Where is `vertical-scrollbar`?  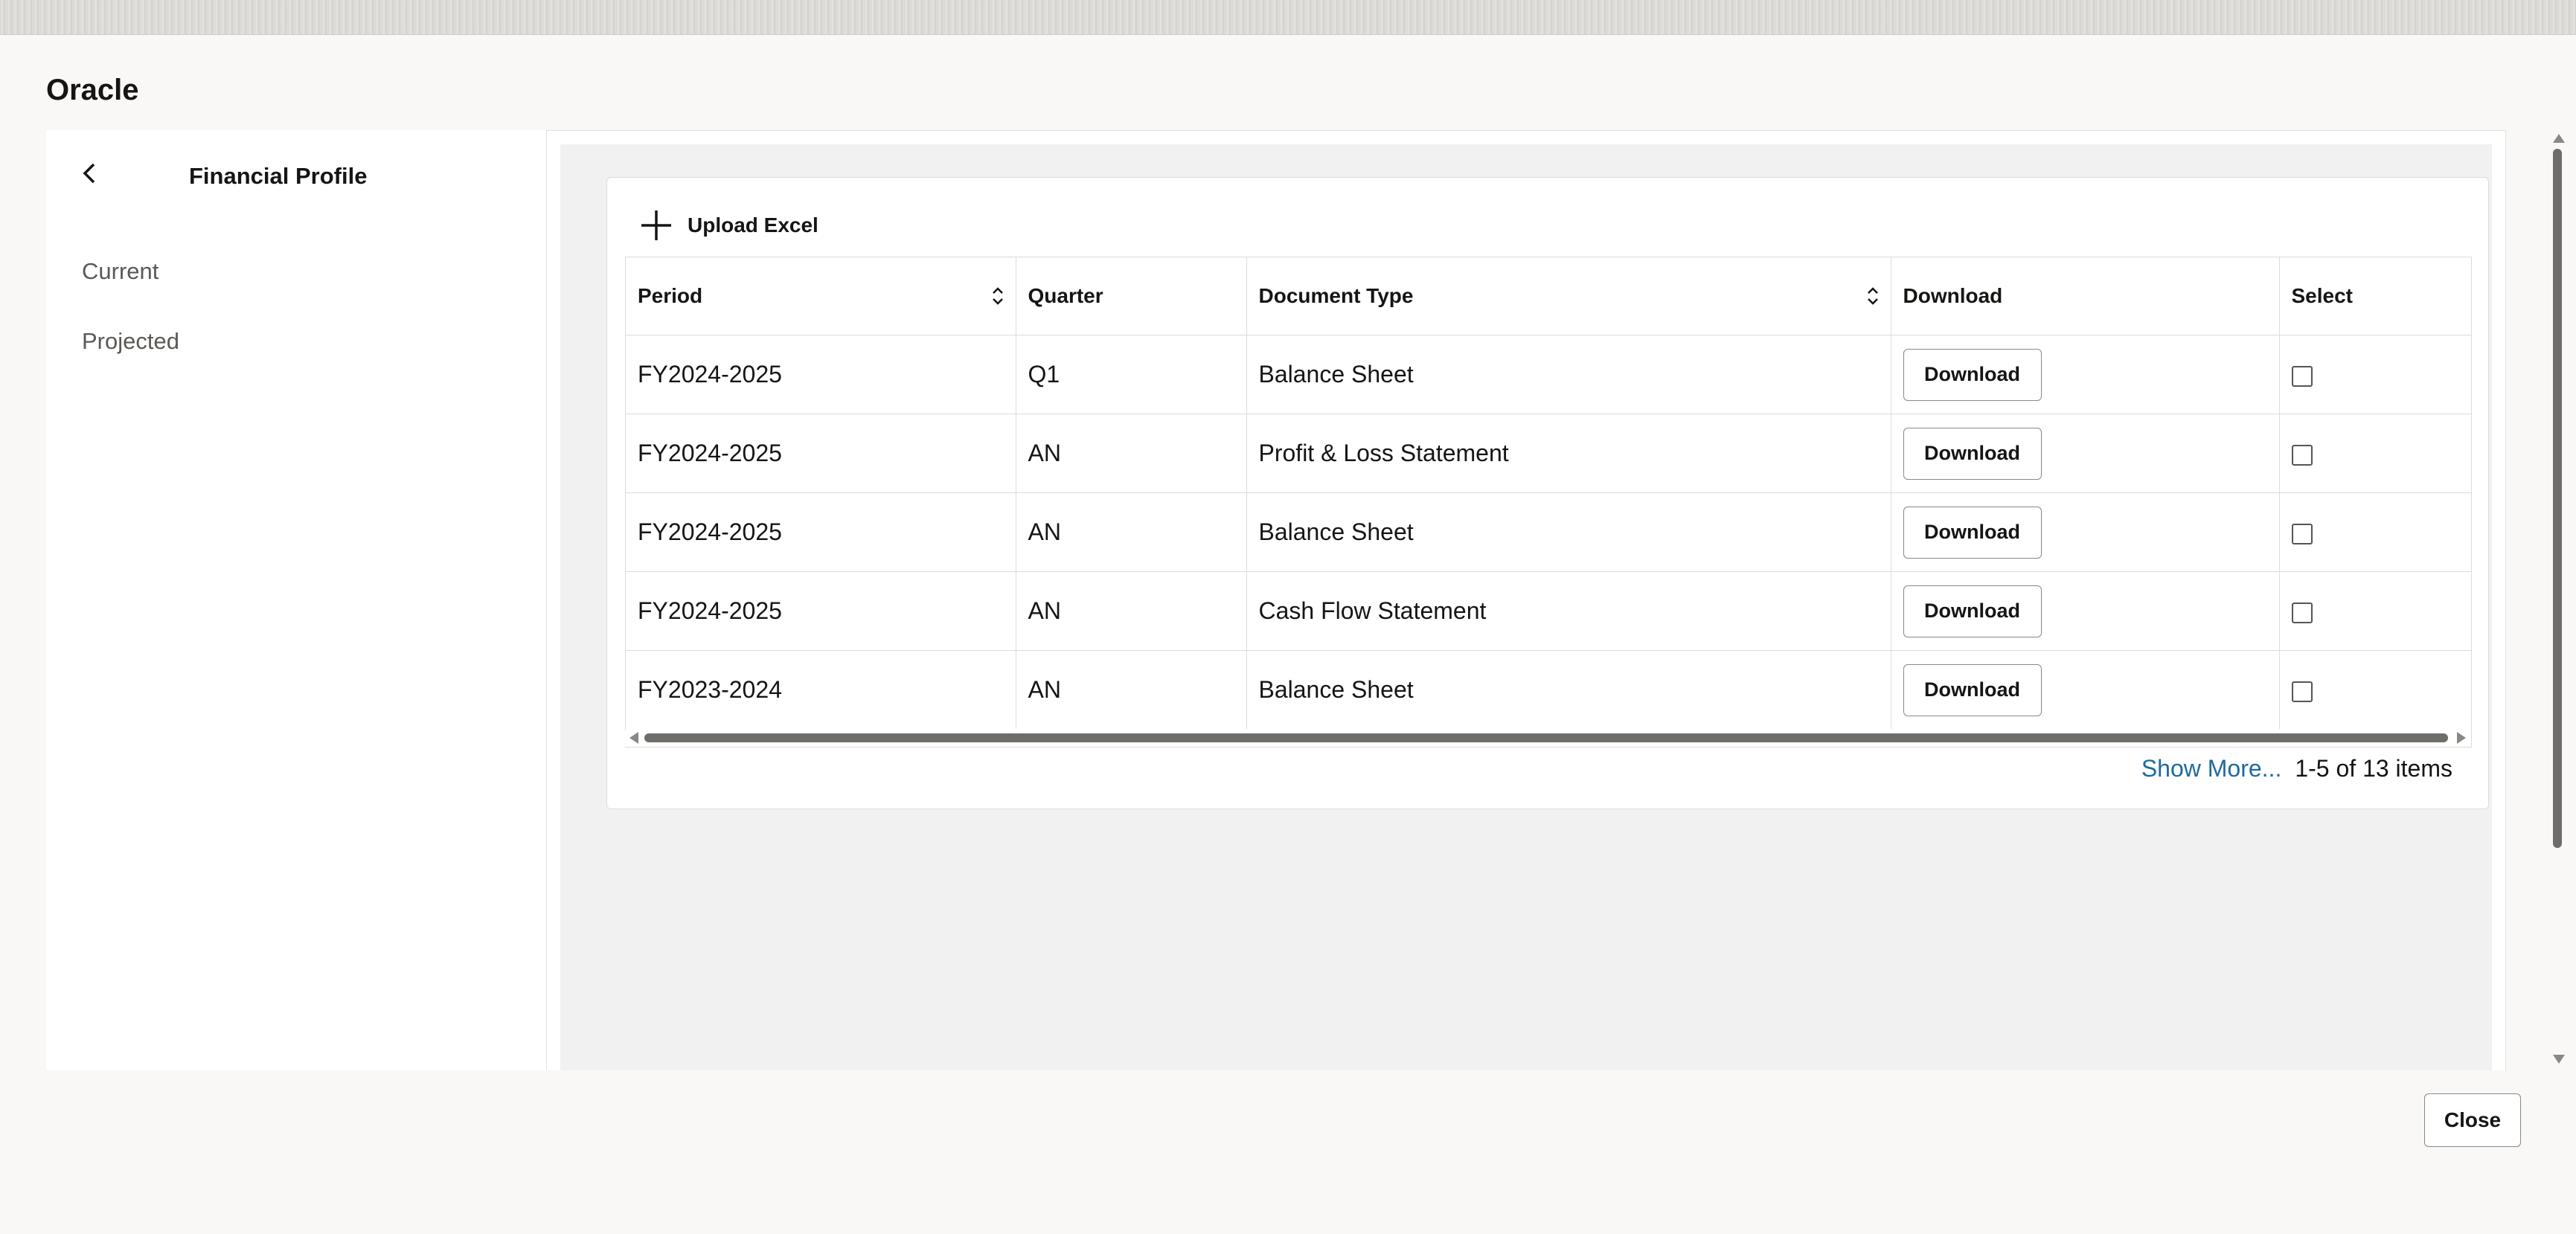 vertical-scrollbar is located at coordinates (2558, 598).